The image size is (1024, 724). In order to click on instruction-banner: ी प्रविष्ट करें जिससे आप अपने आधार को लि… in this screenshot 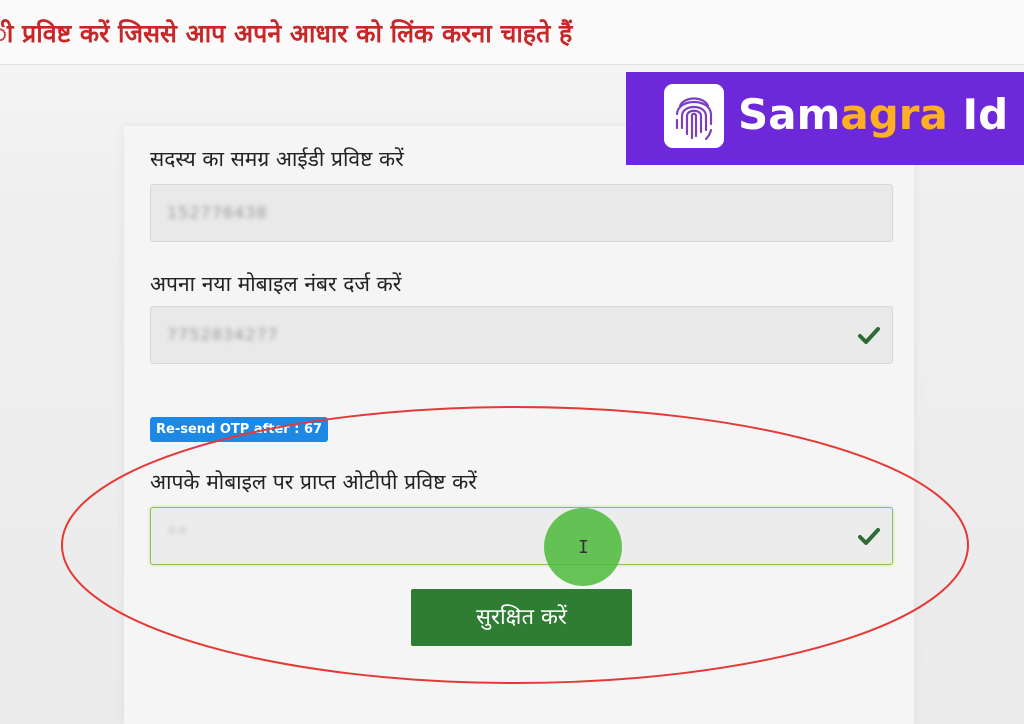, I will do `click(512, 32)`.